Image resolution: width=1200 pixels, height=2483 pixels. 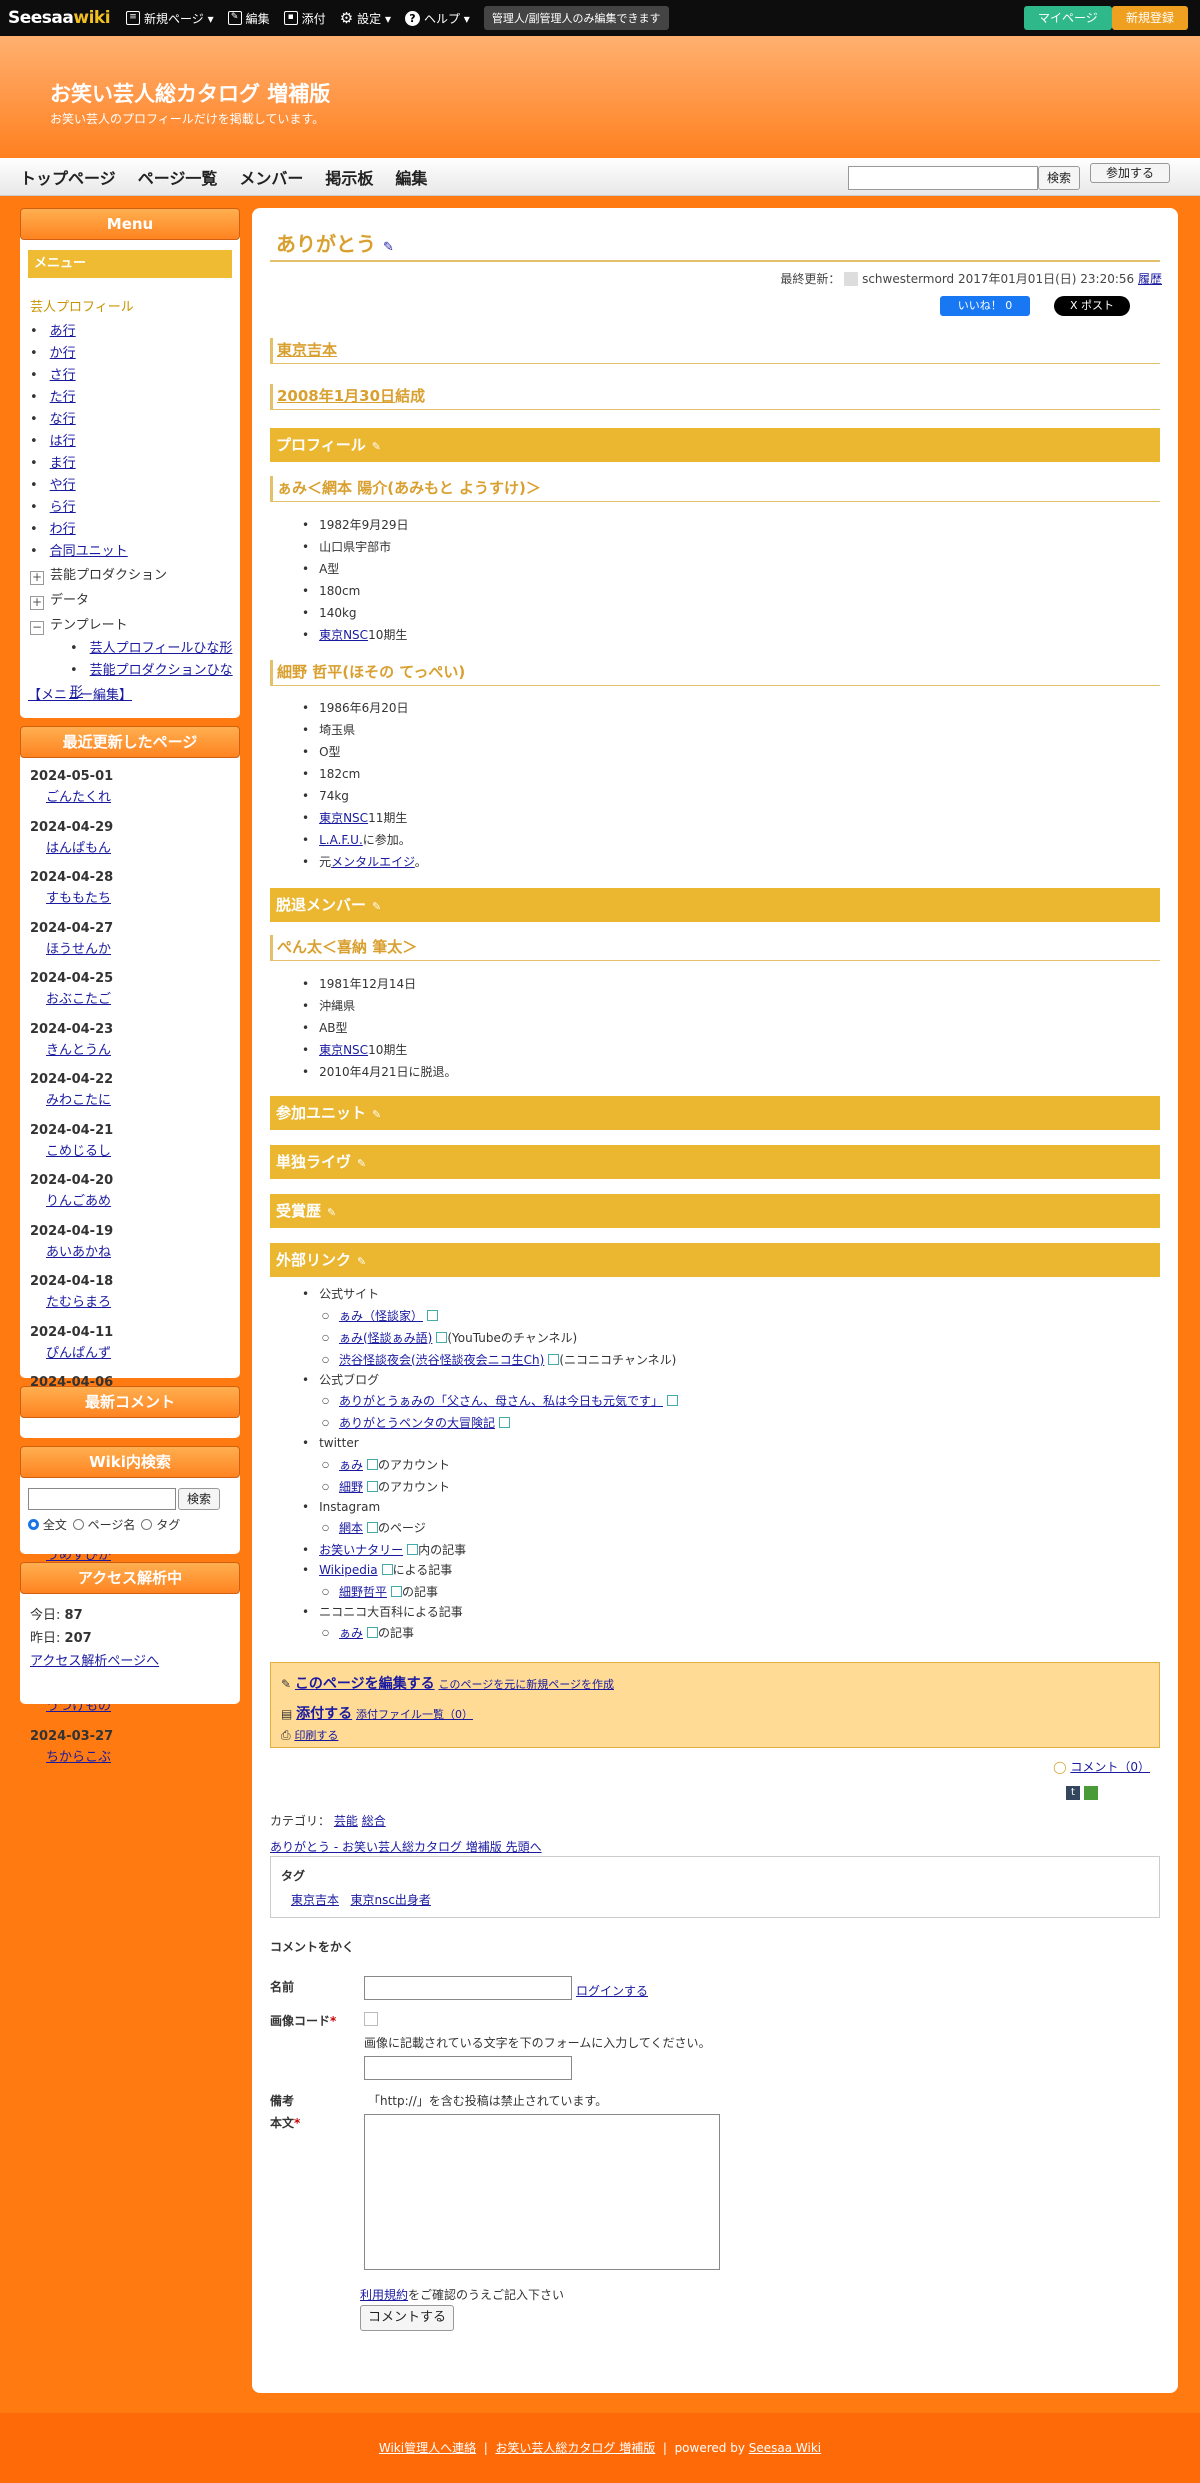 What do you see at coordinates (1150, 279) in the screenshot?
I see `history-link: 履歴` at bounding box center [1150, 279].